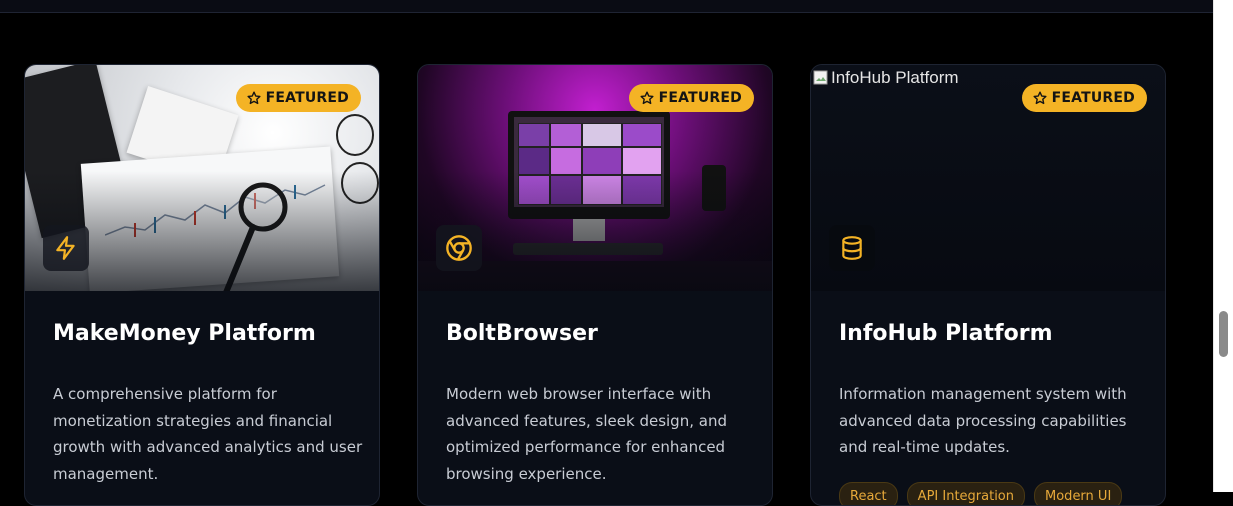  Describe the element at coordinates (820, 77) in the screenshot. I see `broken-image-icon` at that location.